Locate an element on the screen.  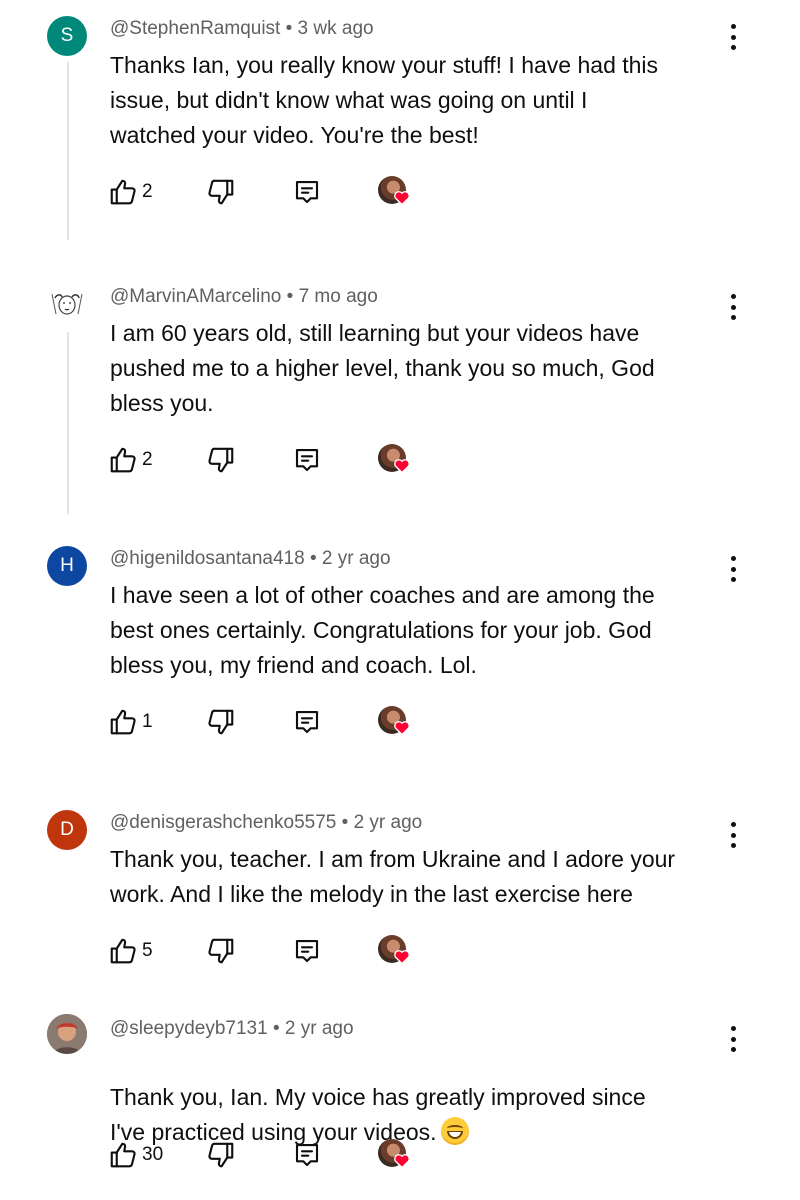
comment-author: @MarvinAMarcelino is located at coordinates (195, 296).